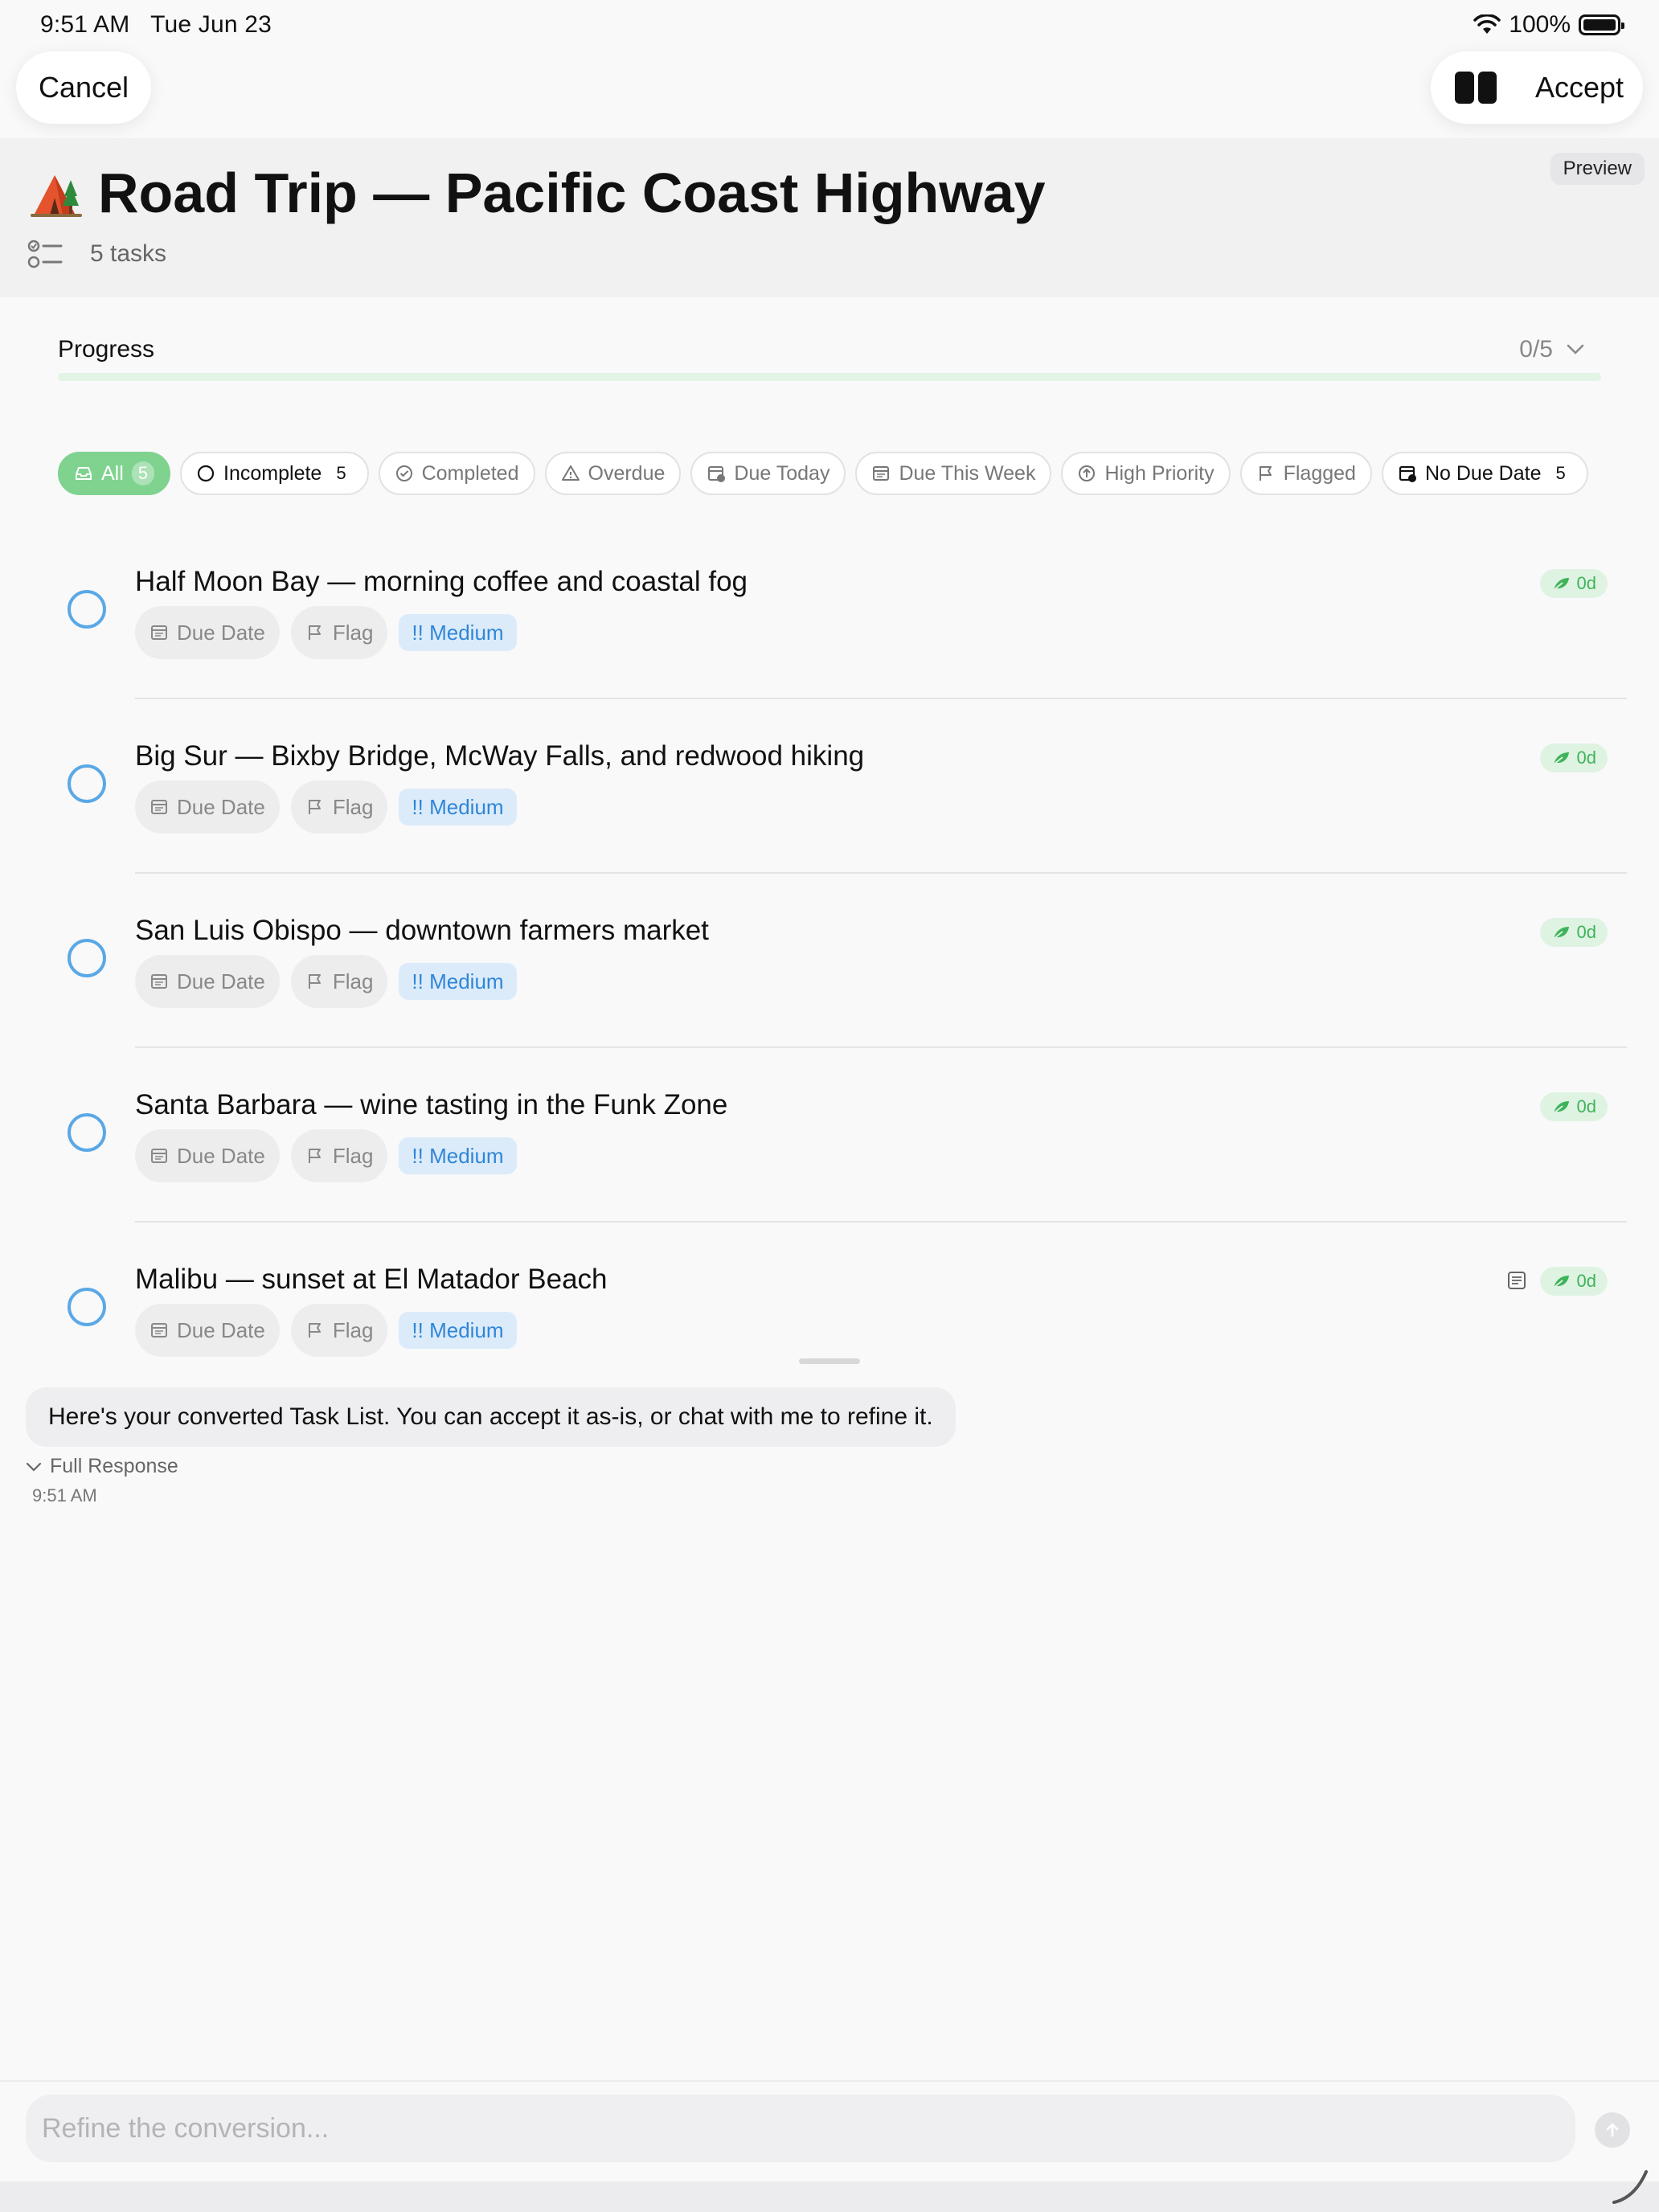 Image resolution: width=1659 pixels, height=2212 pixels. What do you see at coordinates (371, 1280) in the screenshot?
I see `task-title: Malibu — sunset at El Matador Beach` at bounding box center [371, 1280].